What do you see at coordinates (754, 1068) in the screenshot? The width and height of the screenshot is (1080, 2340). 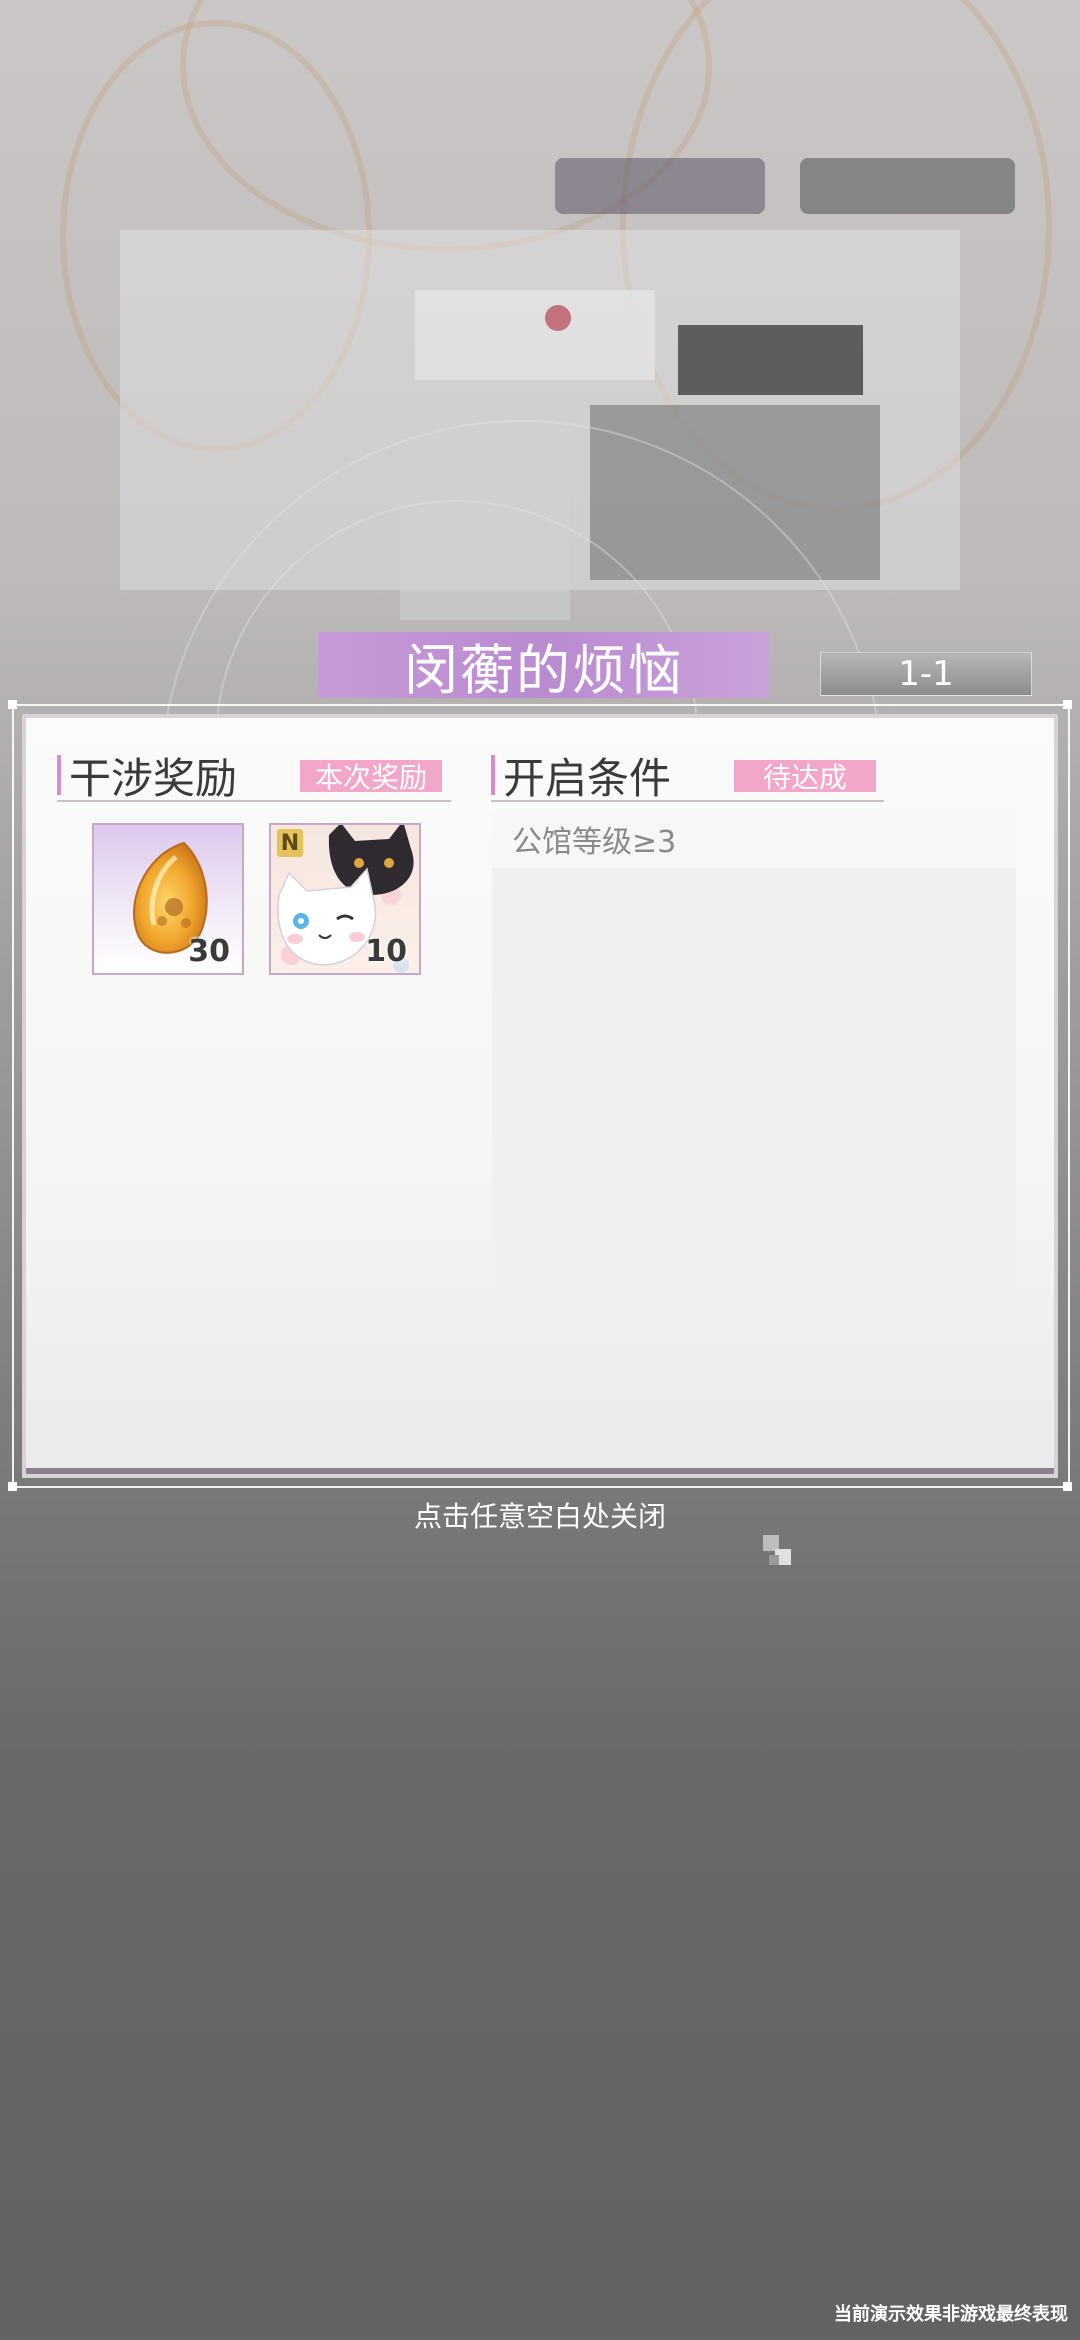 I see `conditions-list: 公馆等级≥3` at bounding box center [754, 1068].